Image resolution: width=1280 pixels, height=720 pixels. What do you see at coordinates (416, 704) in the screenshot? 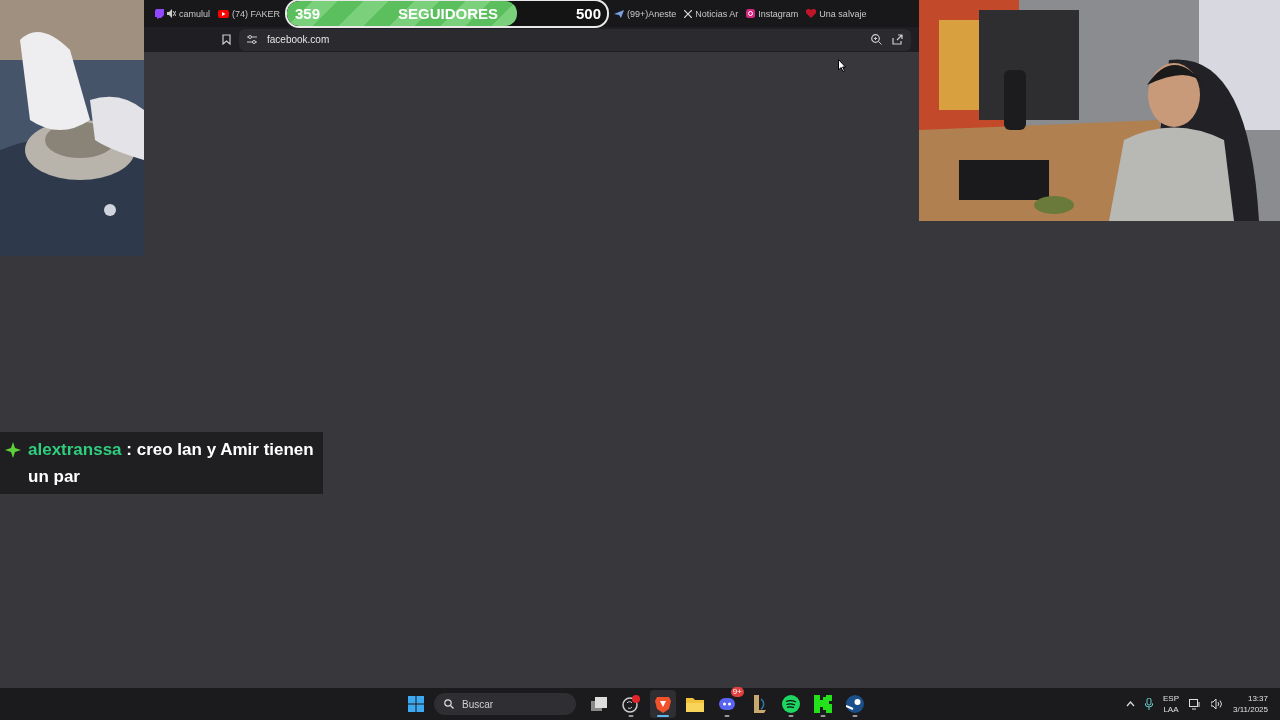
I see `windows-start-icon` at bounding box center [416, 704].